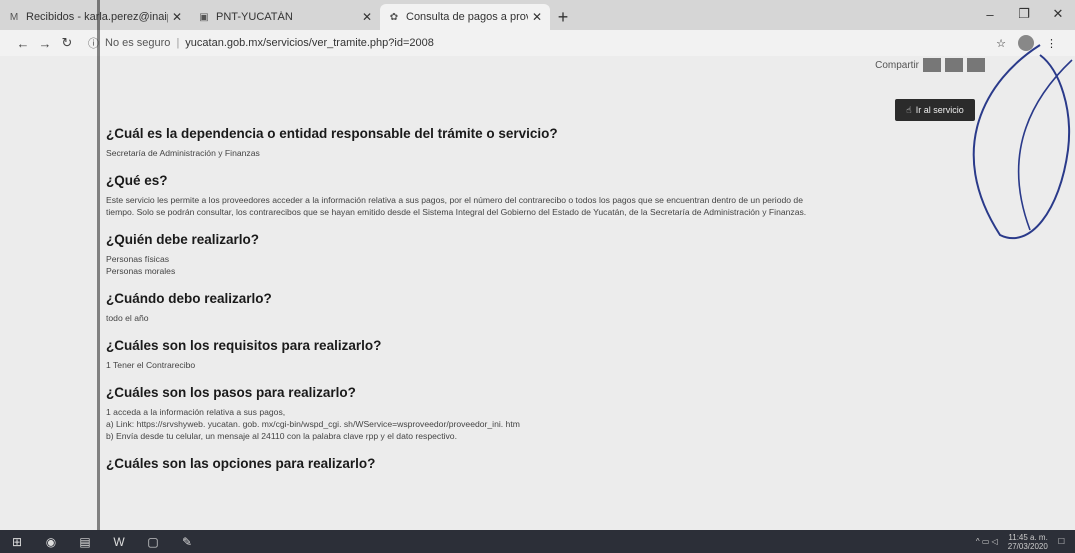 Image resolution: width=1075 pixels, height=553 pixels. I want to click on avatar, so click(1026, 43).